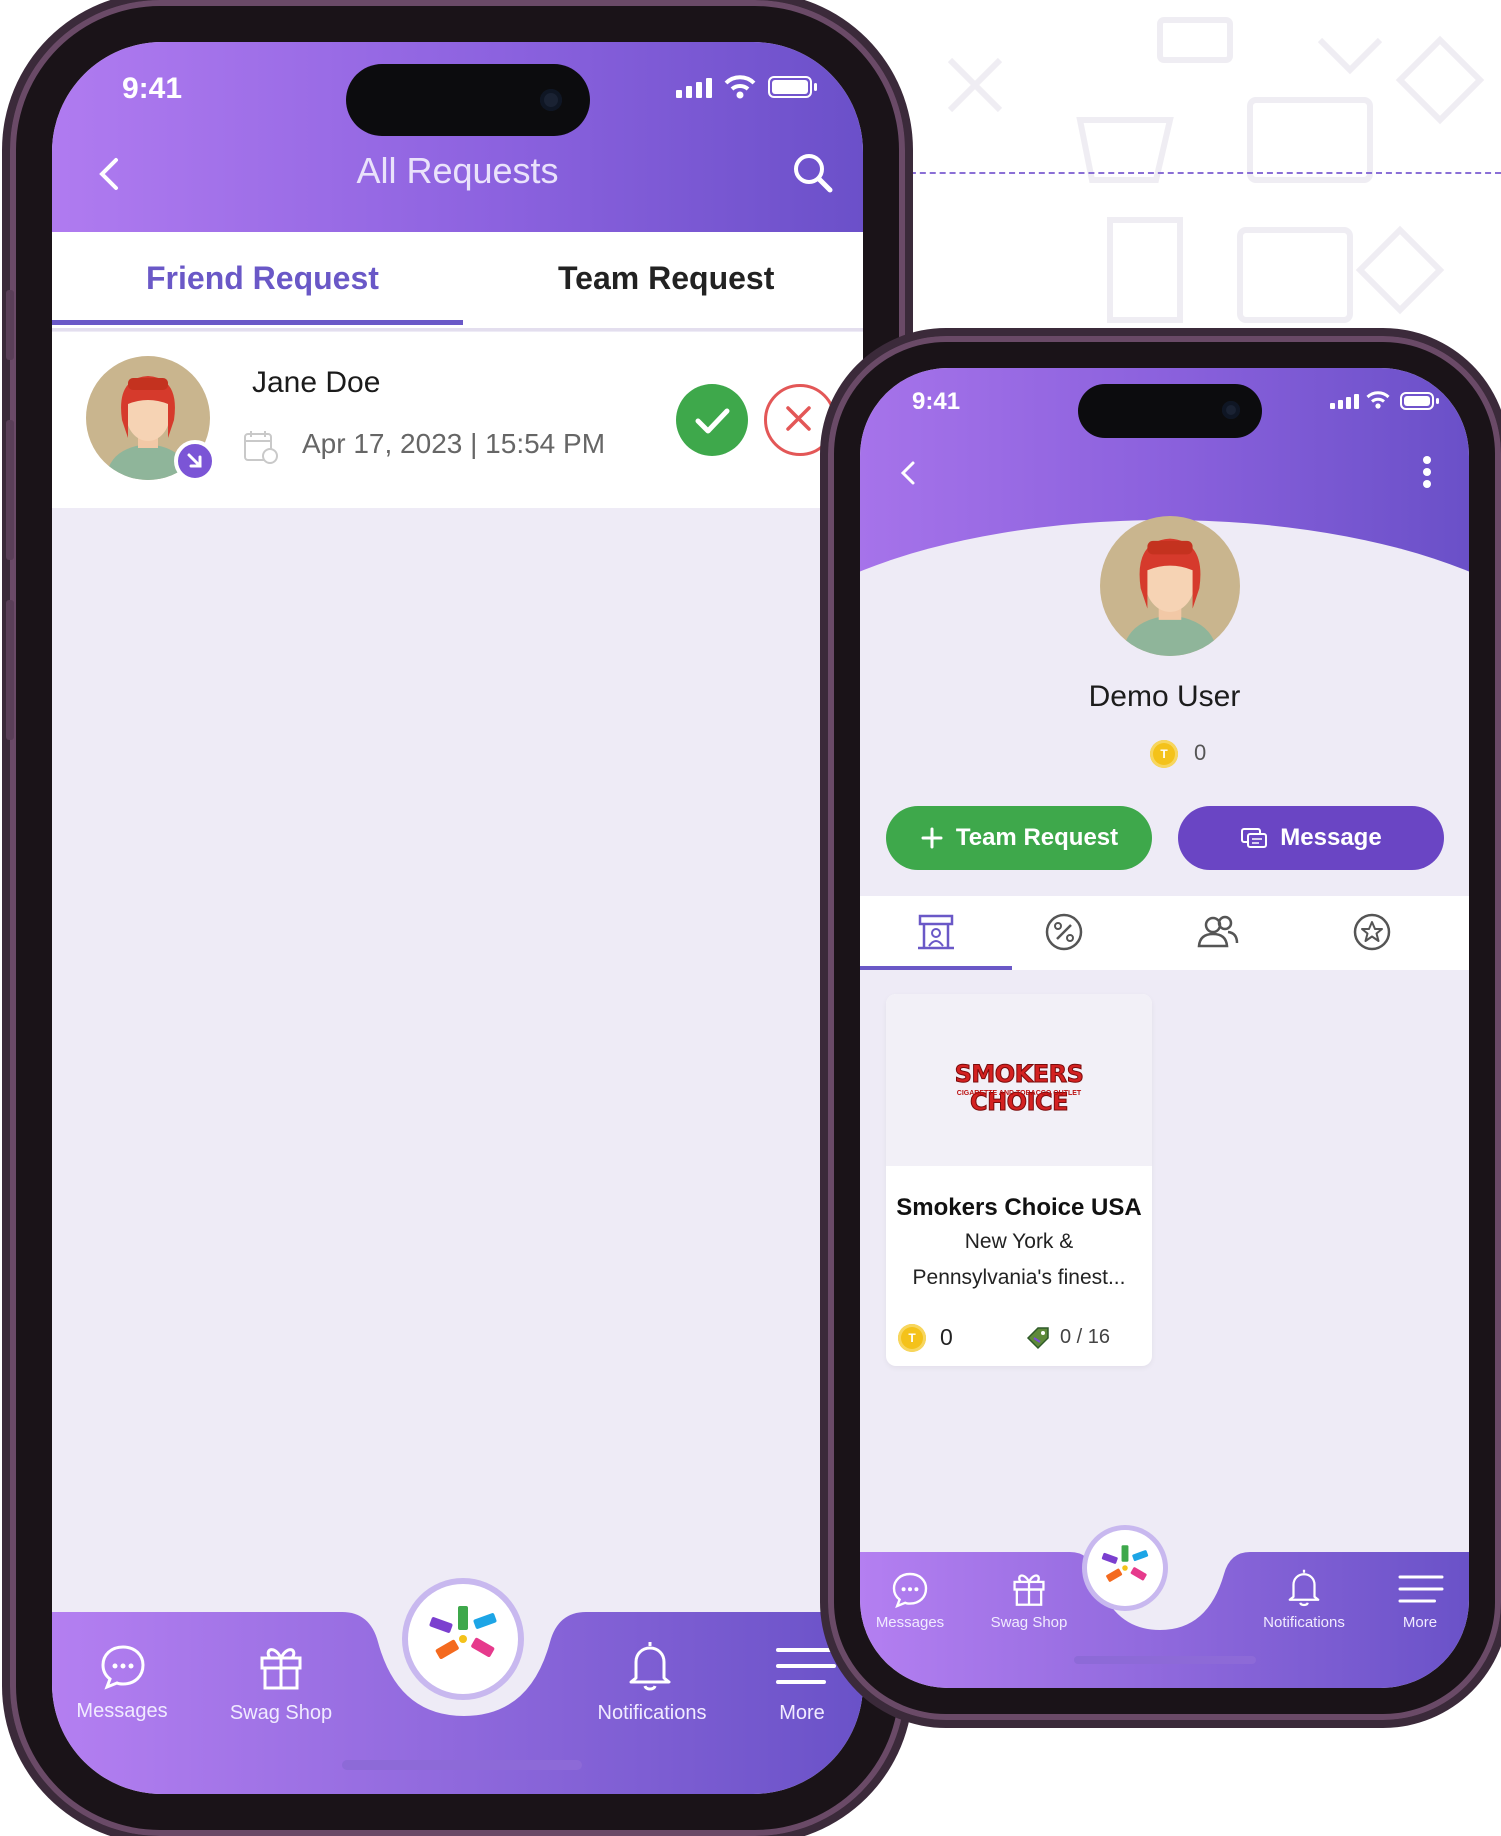 The height and width of the screenshot is (1836, 1501). Describe the element at coordinates (316, 382) in the screenshot. I see `requester-name: Jane Doe` at that location.